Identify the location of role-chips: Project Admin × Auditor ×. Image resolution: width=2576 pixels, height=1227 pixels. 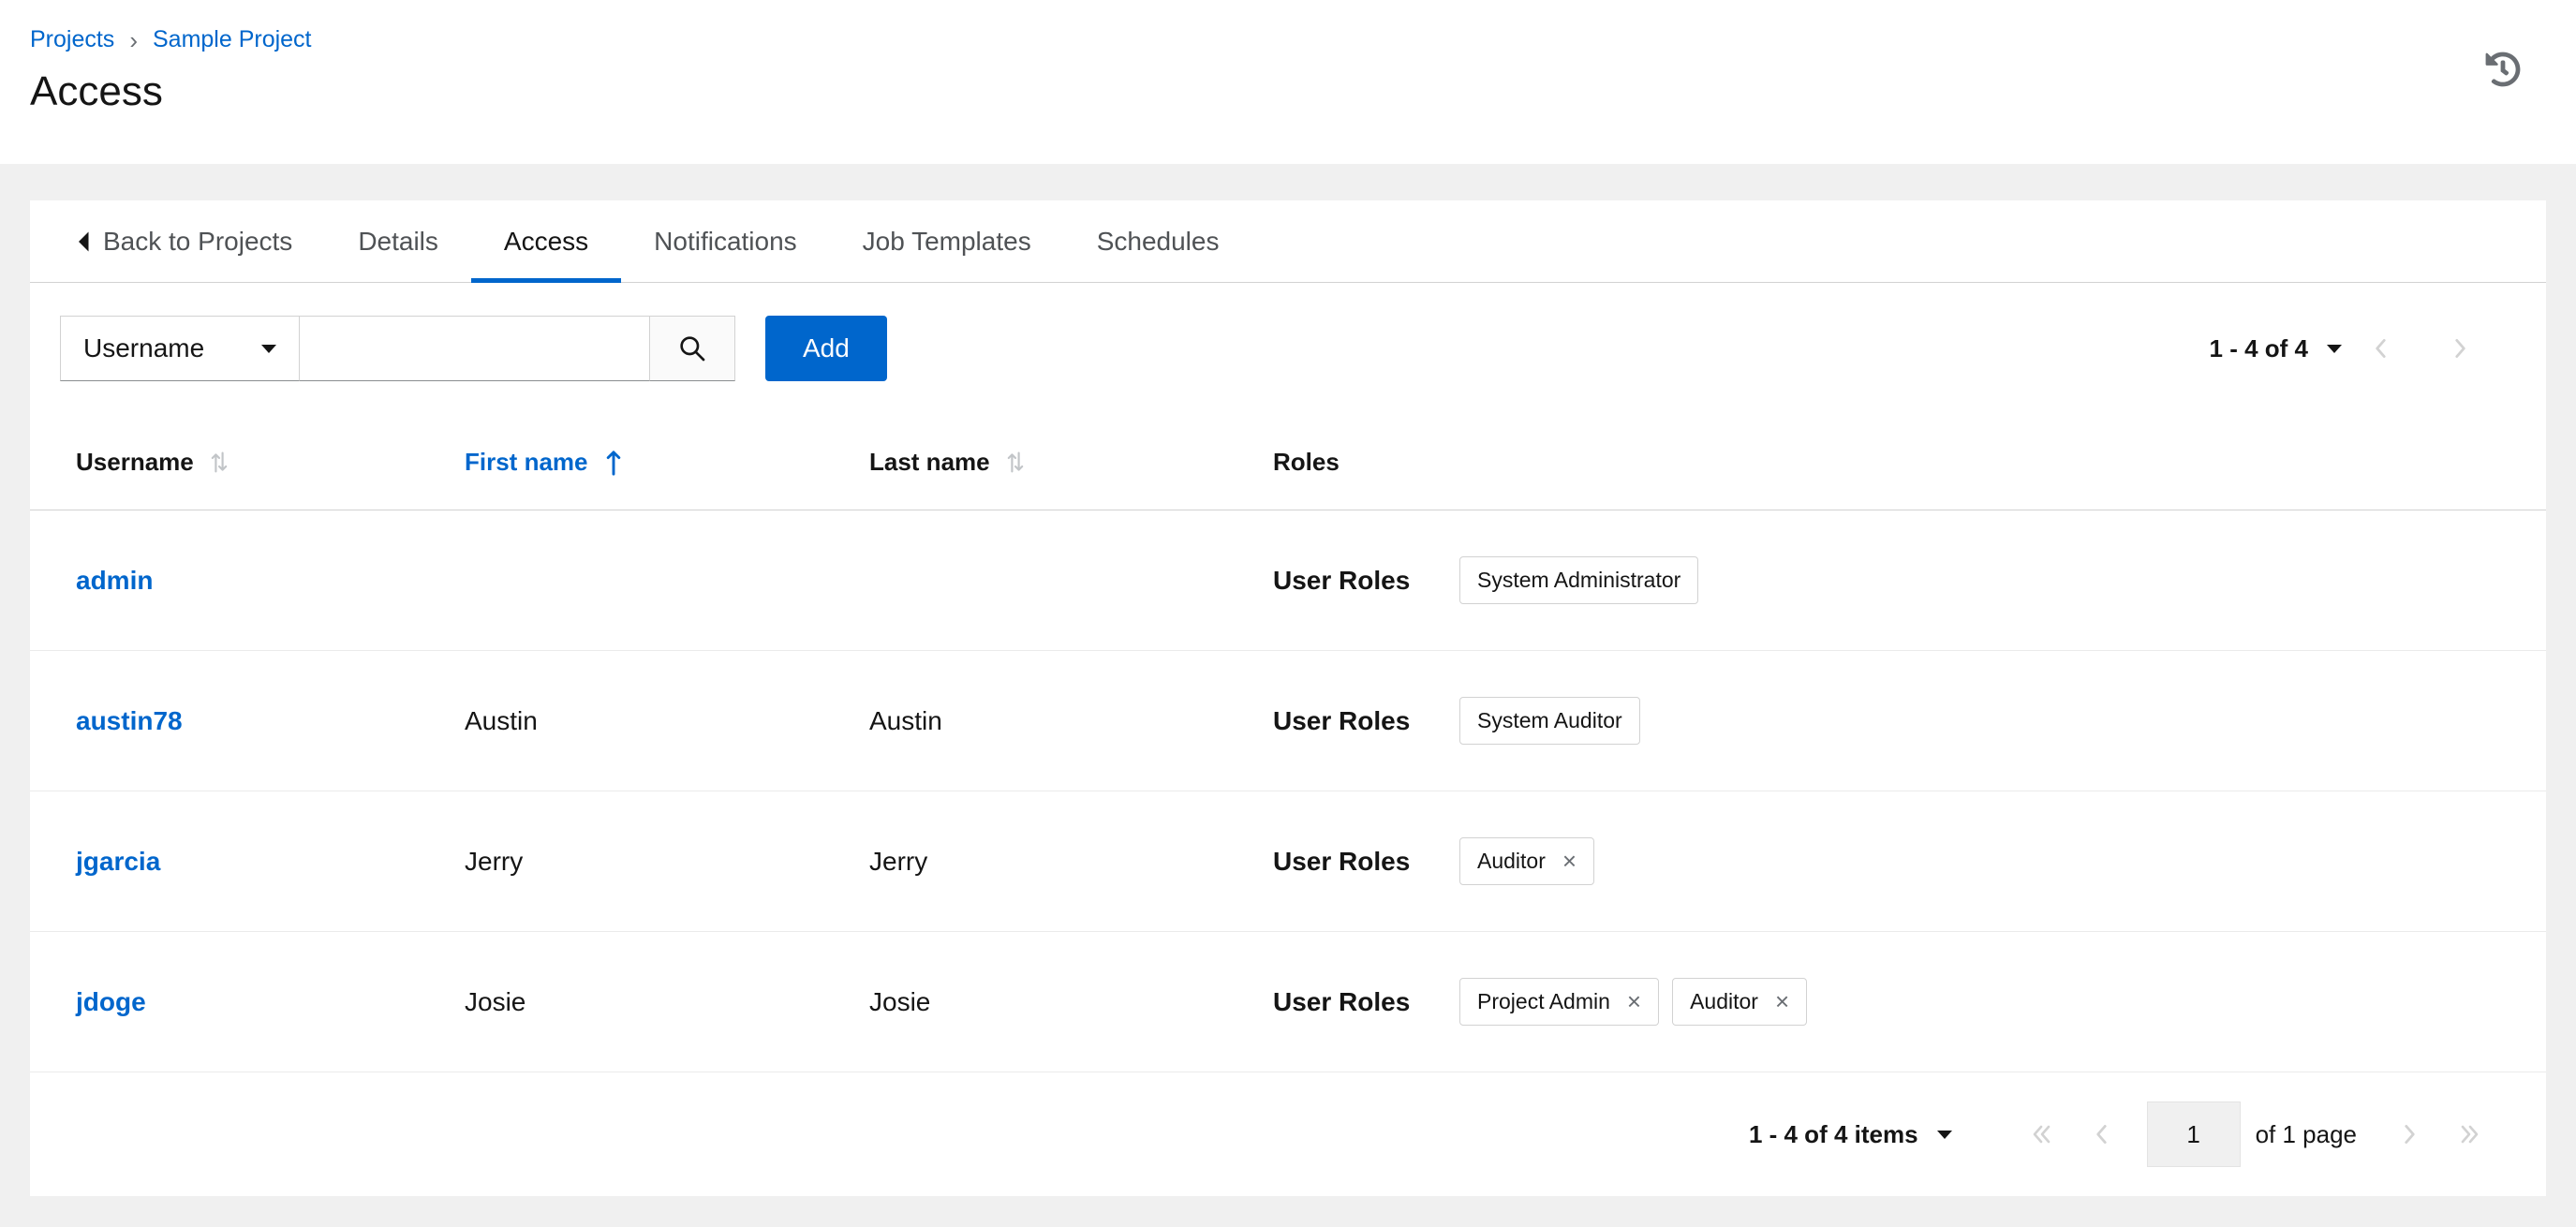
(1633, 1002).